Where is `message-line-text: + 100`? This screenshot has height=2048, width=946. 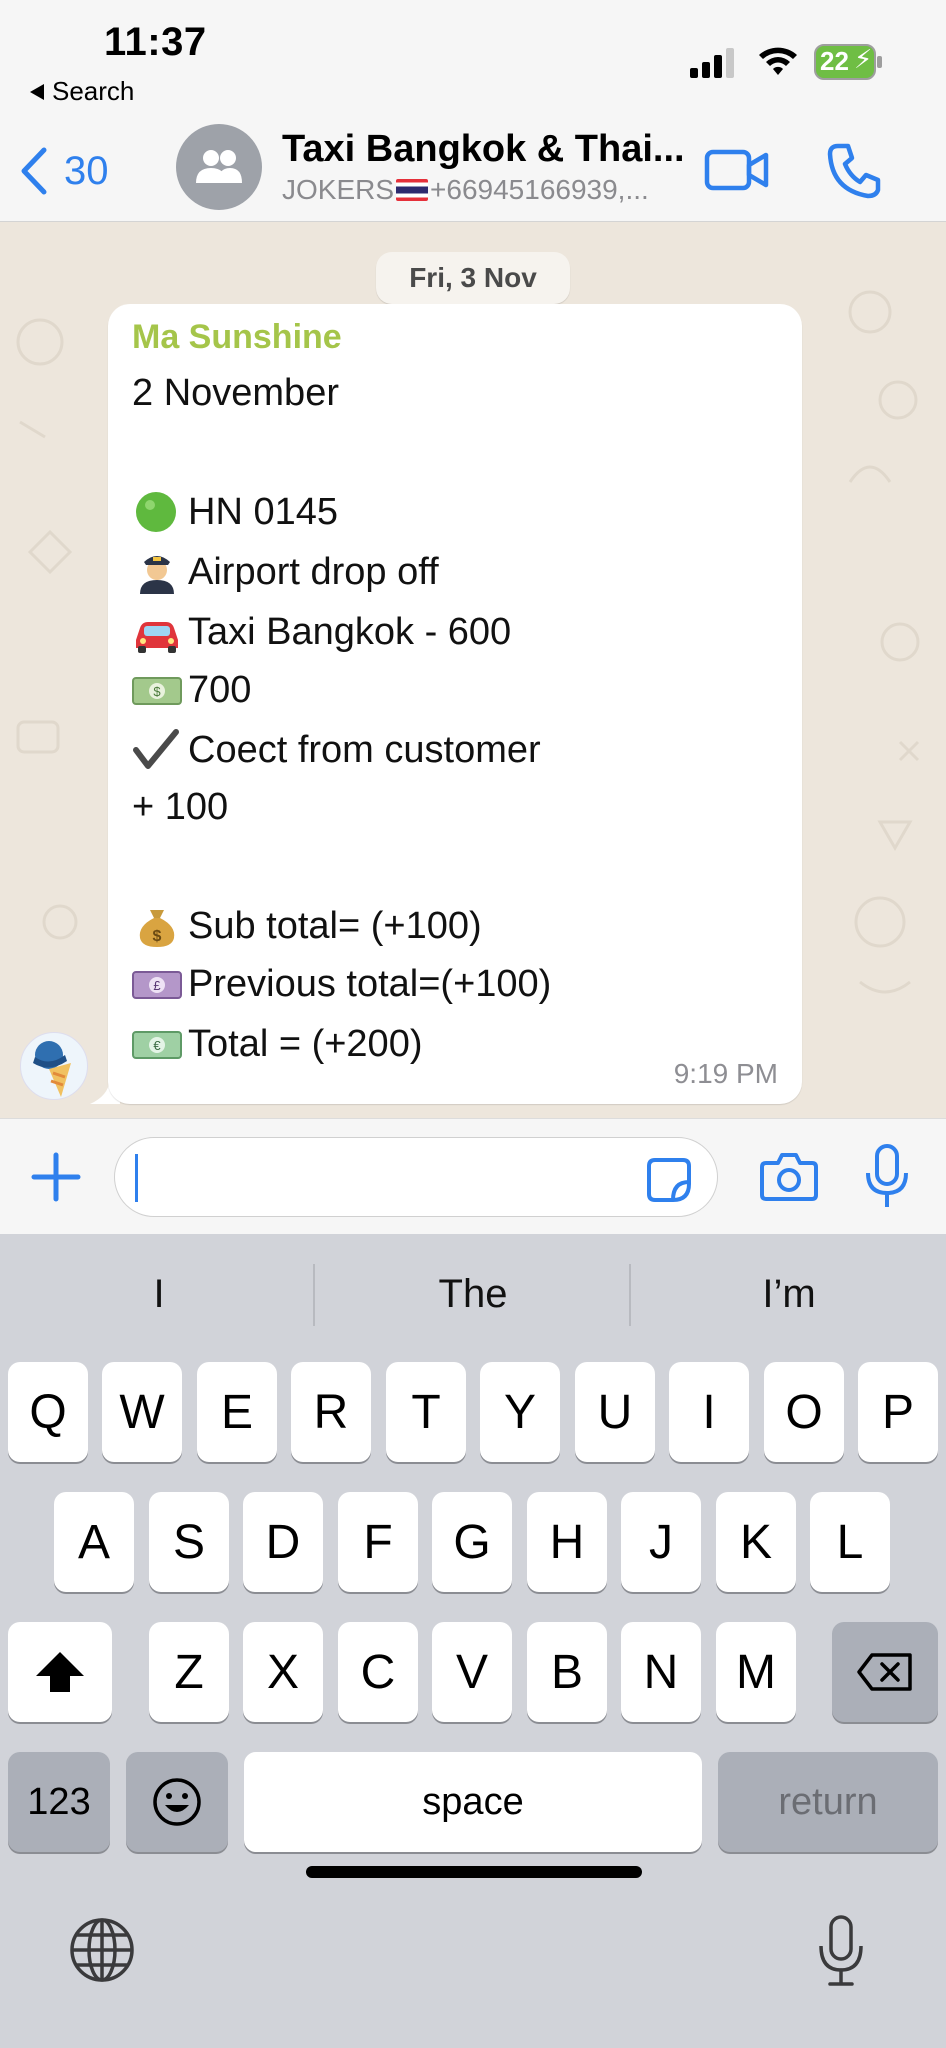 message-line-text: + 100 is located at coordinates (180, 807).